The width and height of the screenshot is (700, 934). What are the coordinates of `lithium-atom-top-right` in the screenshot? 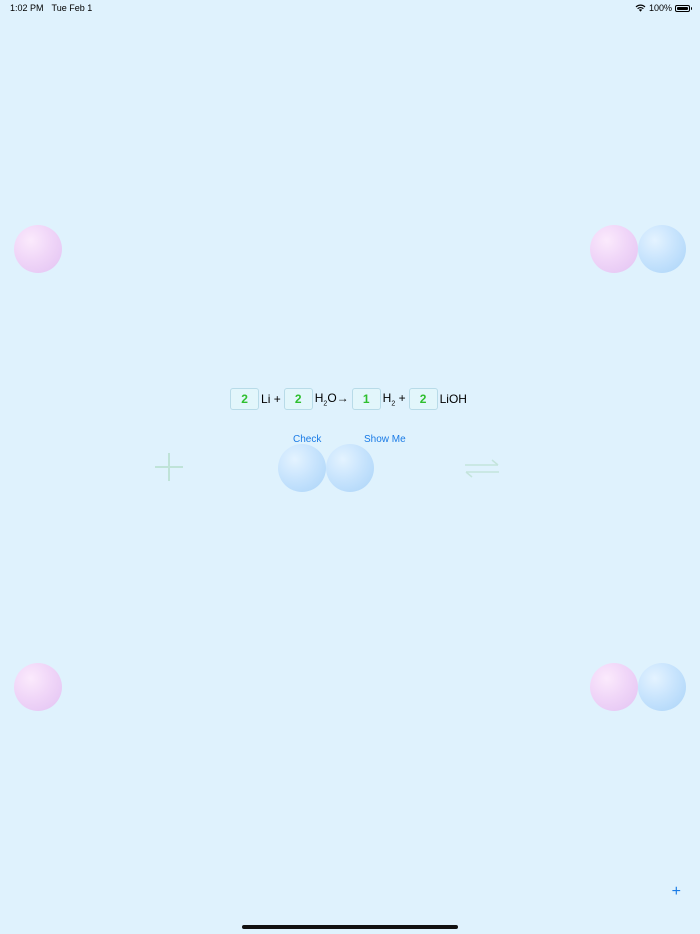 It's located at (614, 249).